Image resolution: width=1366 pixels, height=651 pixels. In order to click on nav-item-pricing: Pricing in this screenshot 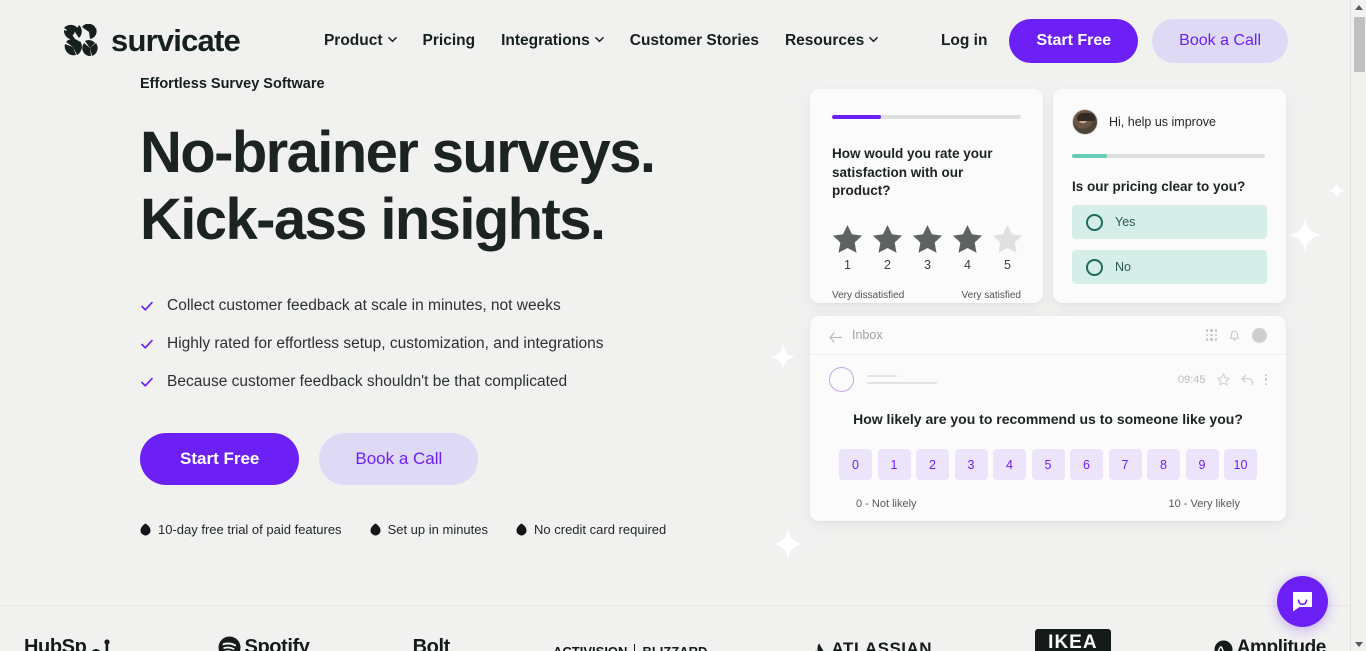, I will do `click(449, 41)`.